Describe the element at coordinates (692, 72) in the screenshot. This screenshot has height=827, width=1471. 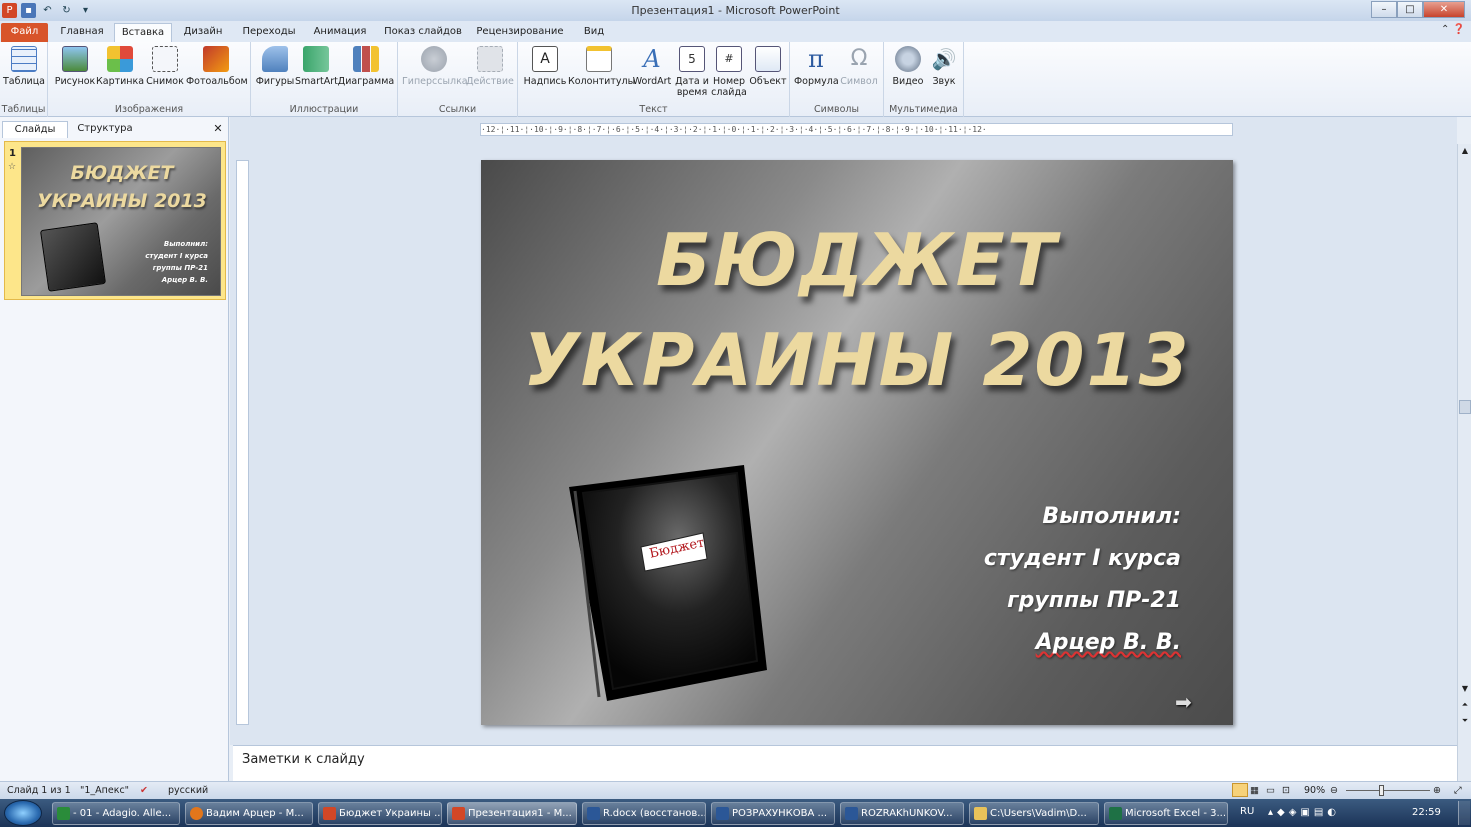
I see `date-time-button: 5 Дата и время` at that location.